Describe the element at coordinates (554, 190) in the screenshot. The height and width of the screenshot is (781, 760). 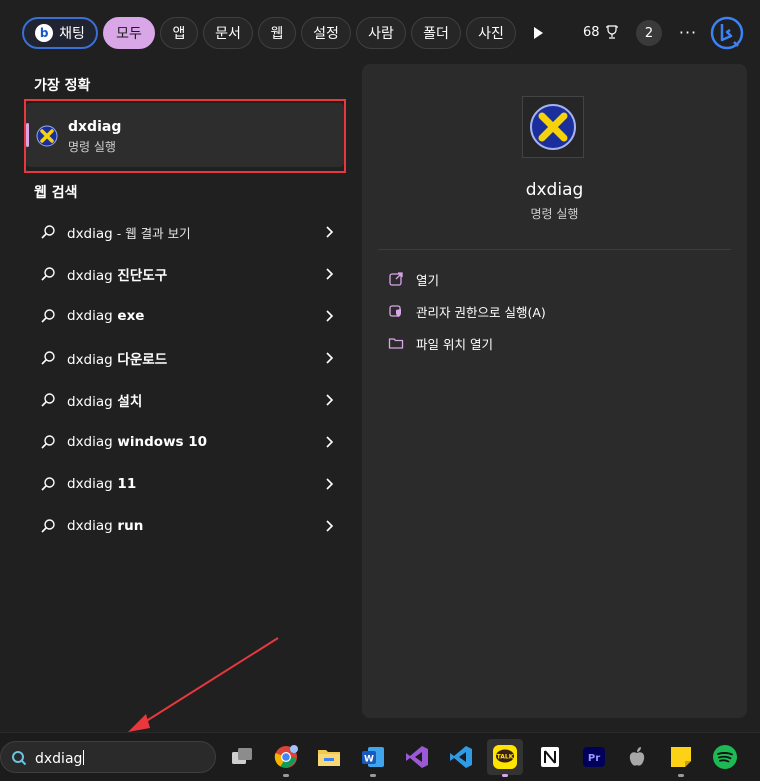
I see `detail-title: dxdiag` at that location.